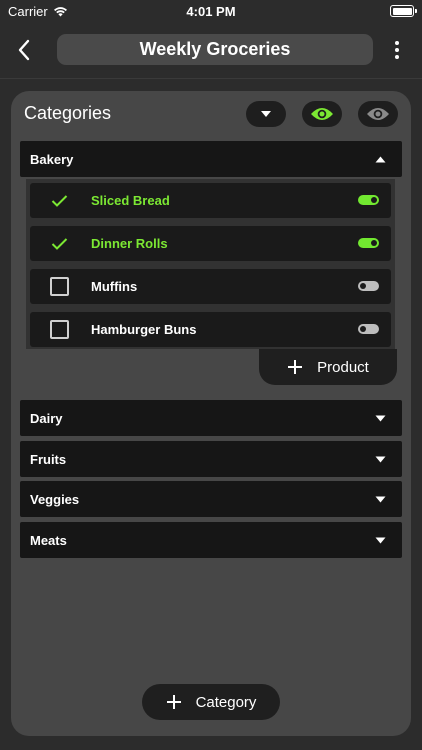  What do you see at coordinates (46, 418) in the screenshot?
I see `category-label: Dairy` at bounding box center [46, 418].